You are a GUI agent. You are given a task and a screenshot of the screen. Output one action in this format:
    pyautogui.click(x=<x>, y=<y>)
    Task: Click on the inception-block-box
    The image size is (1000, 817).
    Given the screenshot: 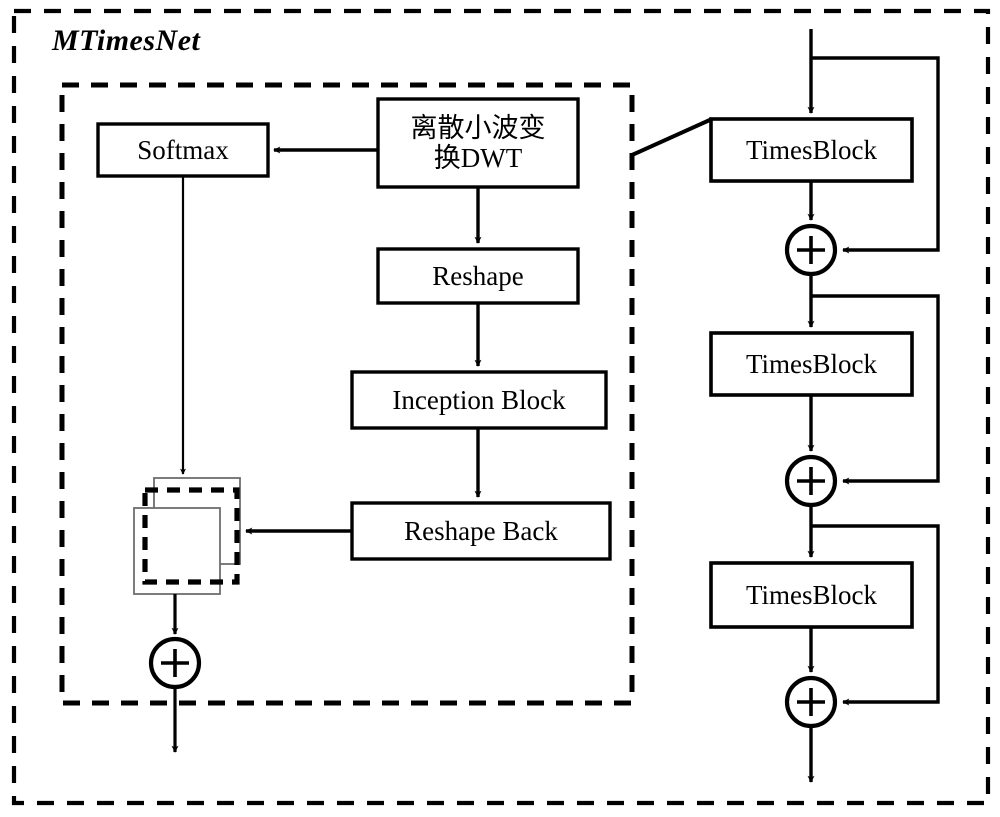 What is the action you would take?
    pyautogui.click(x=479, y=400)
    